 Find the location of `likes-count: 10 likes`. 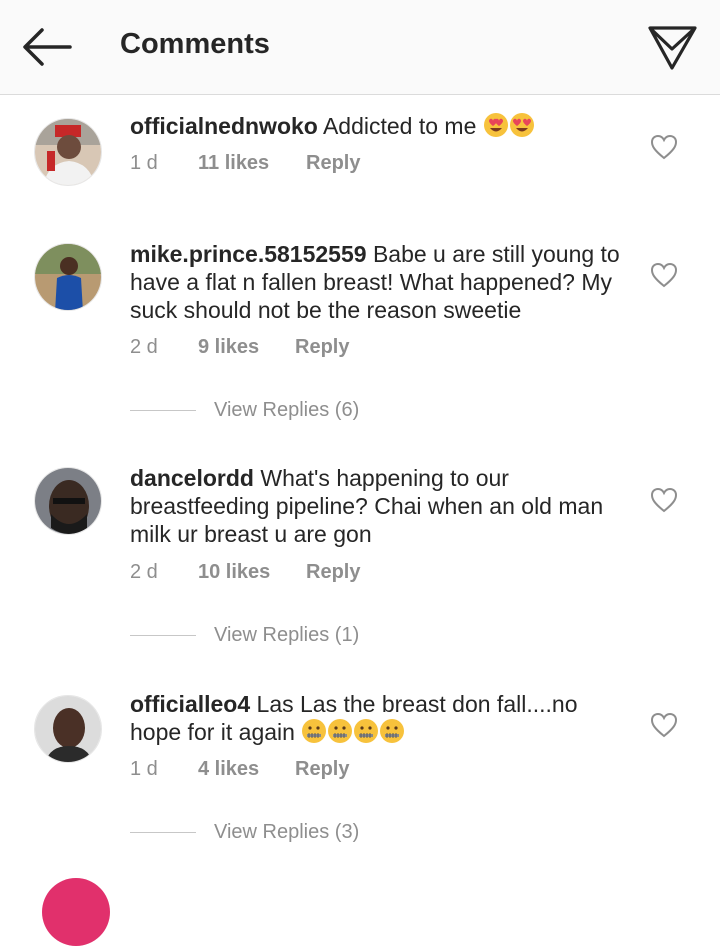

likes-count: 10 likes is located at coordinates (234, 572).